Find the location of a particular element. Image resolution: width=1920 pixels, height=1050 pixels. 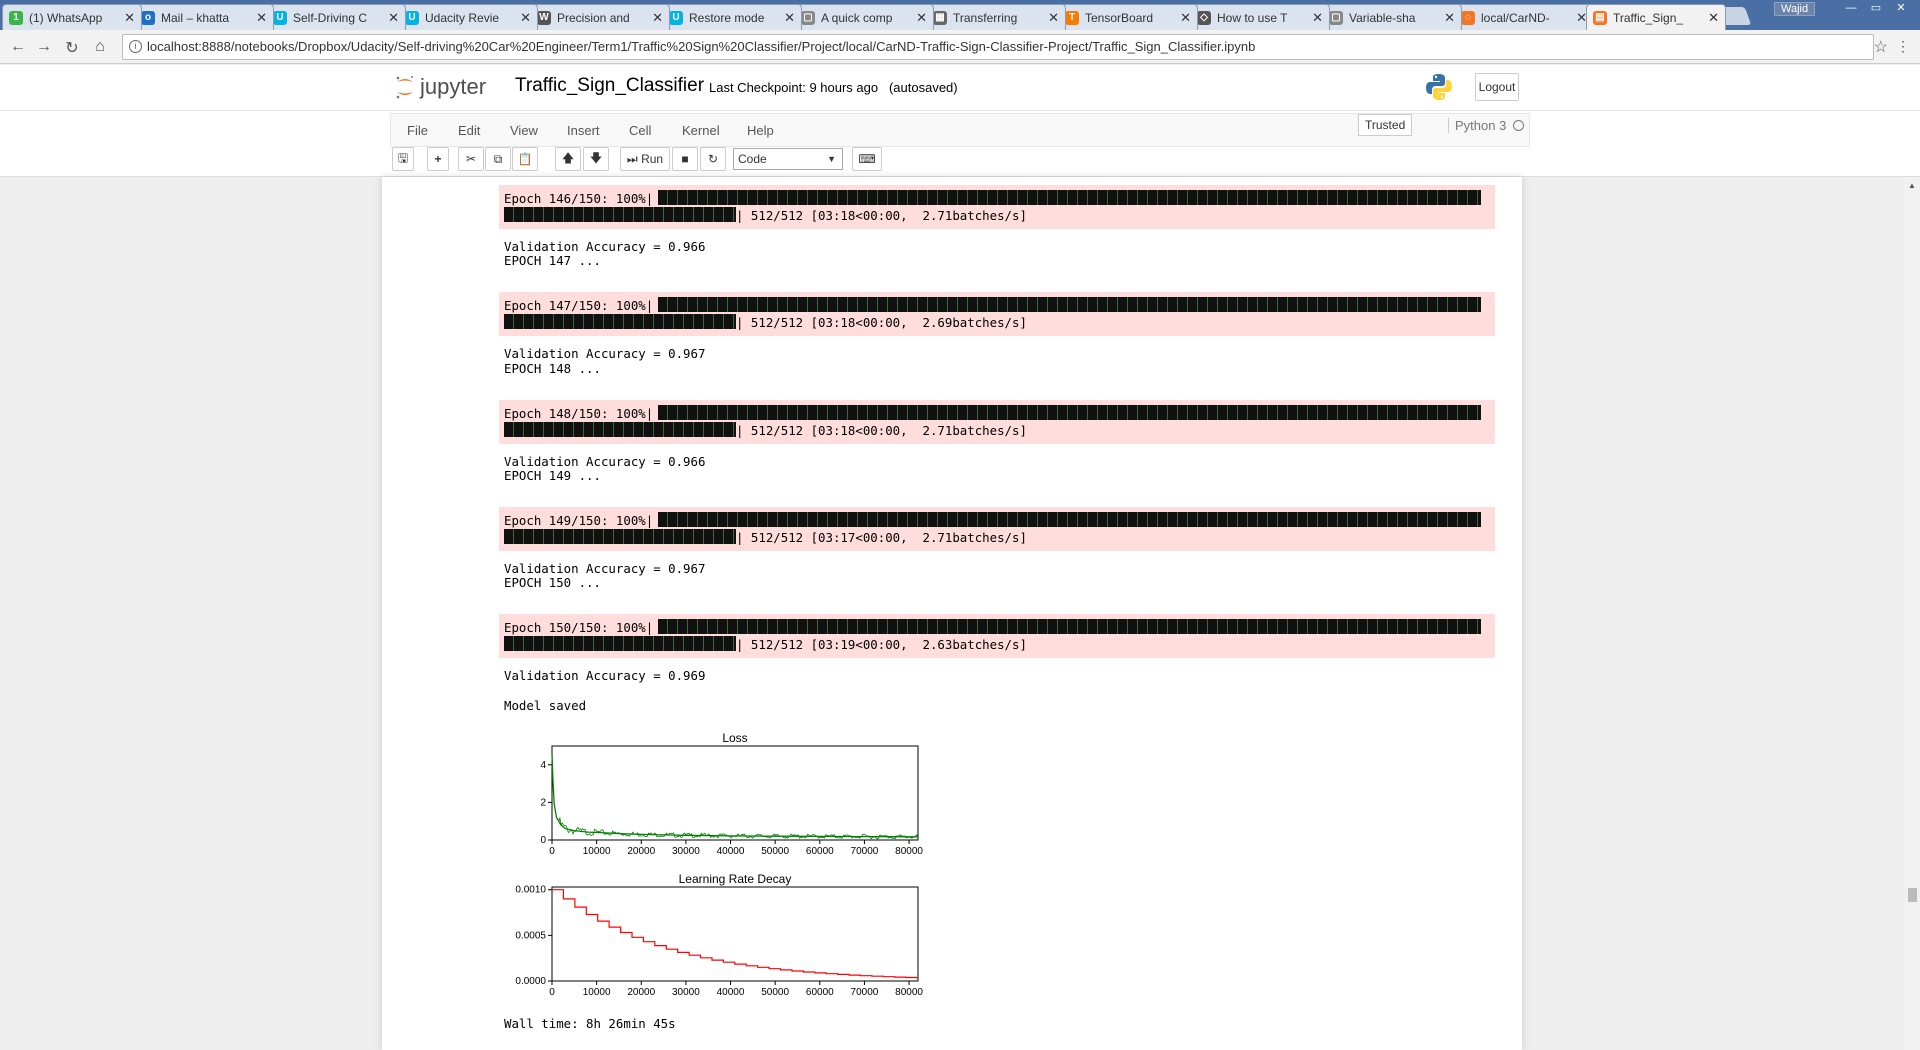

y-tick-label: 0.0005 is located at coordinates (530, 935).